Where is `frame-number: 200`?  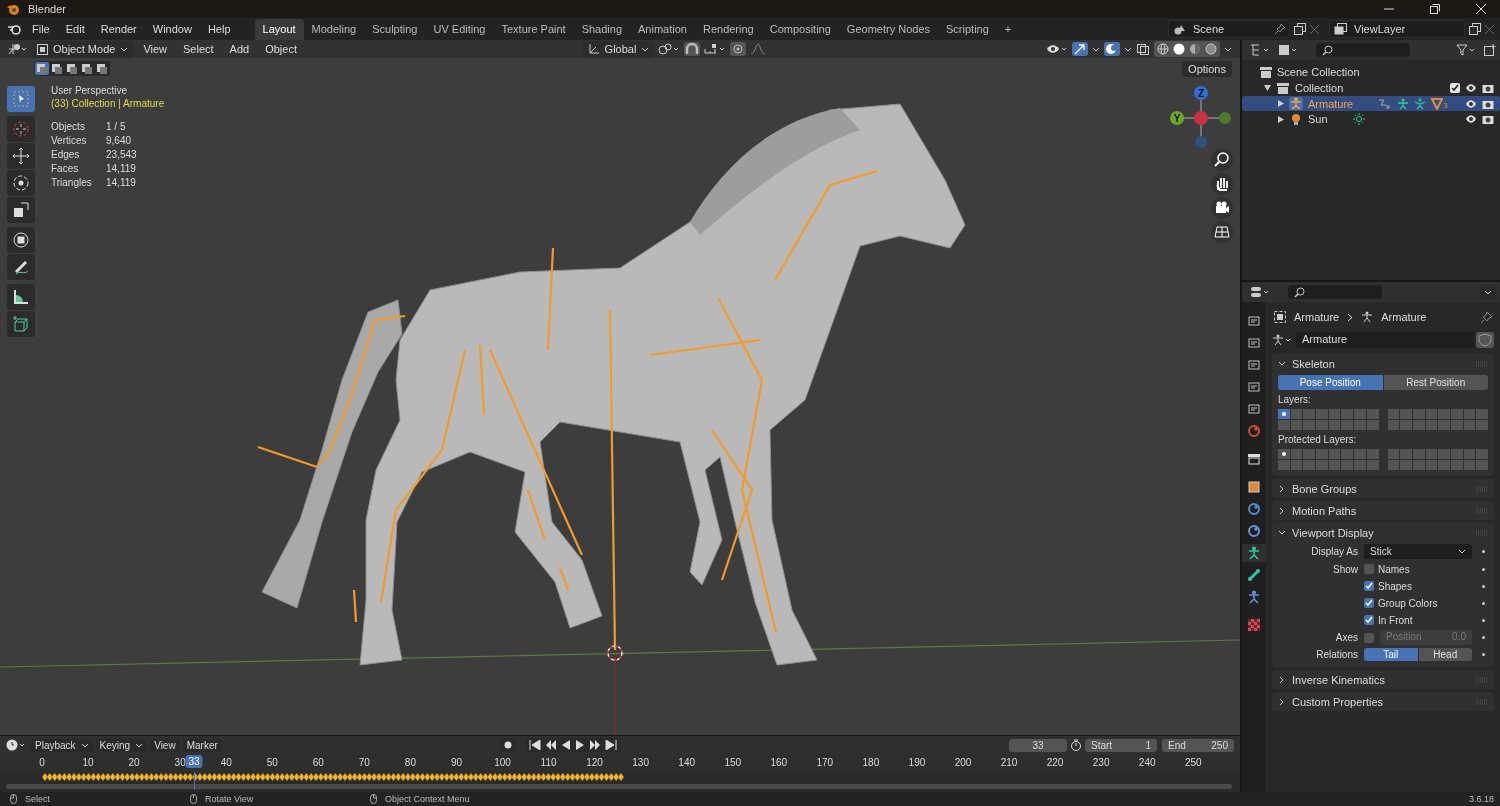 frame-number: 200 is located at coordinates (963, 762).